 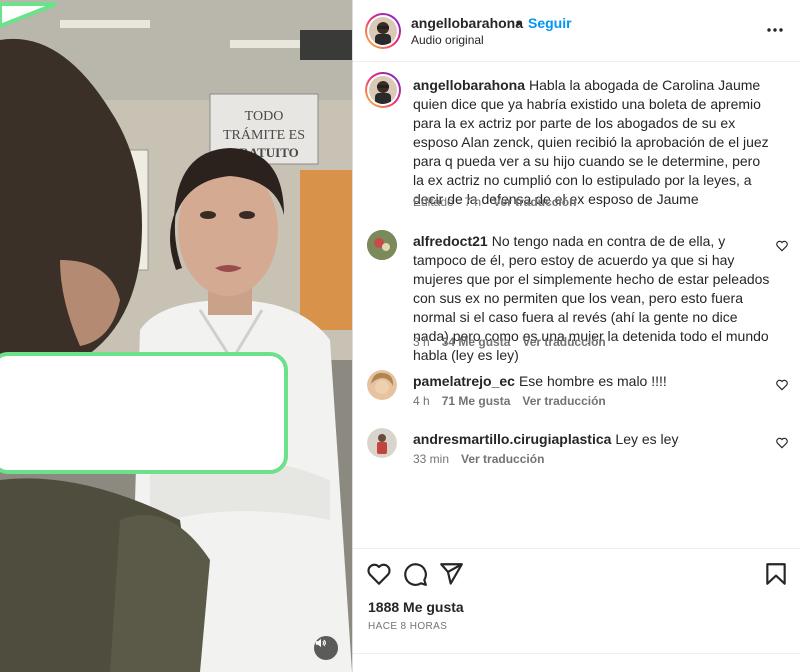 I want to click on comment-item: andresmartillo.cirugiaplastica Ley es ley, so click(x=593, y=439).